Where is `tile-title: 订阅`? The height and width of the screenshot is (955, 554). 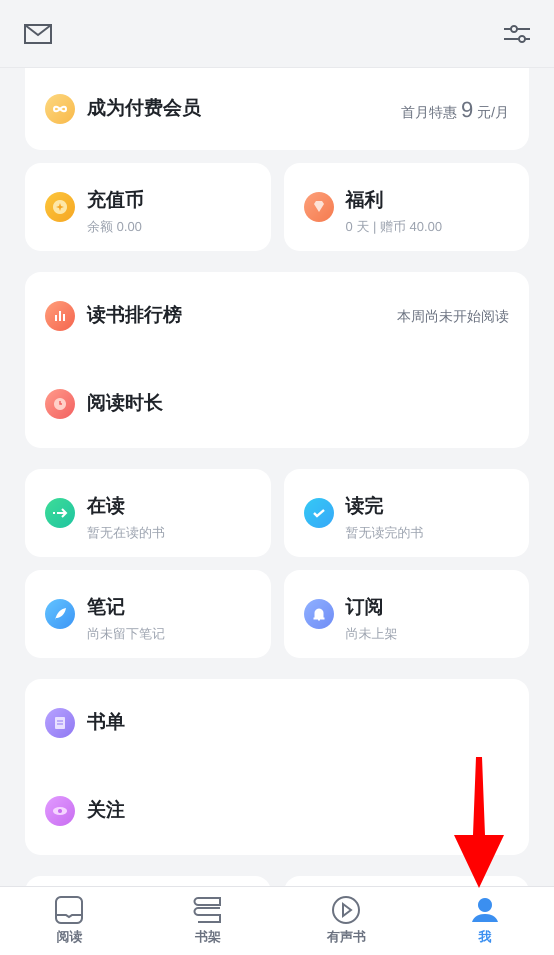 tile-title: 订阅 is located at coordinates (365, 608).